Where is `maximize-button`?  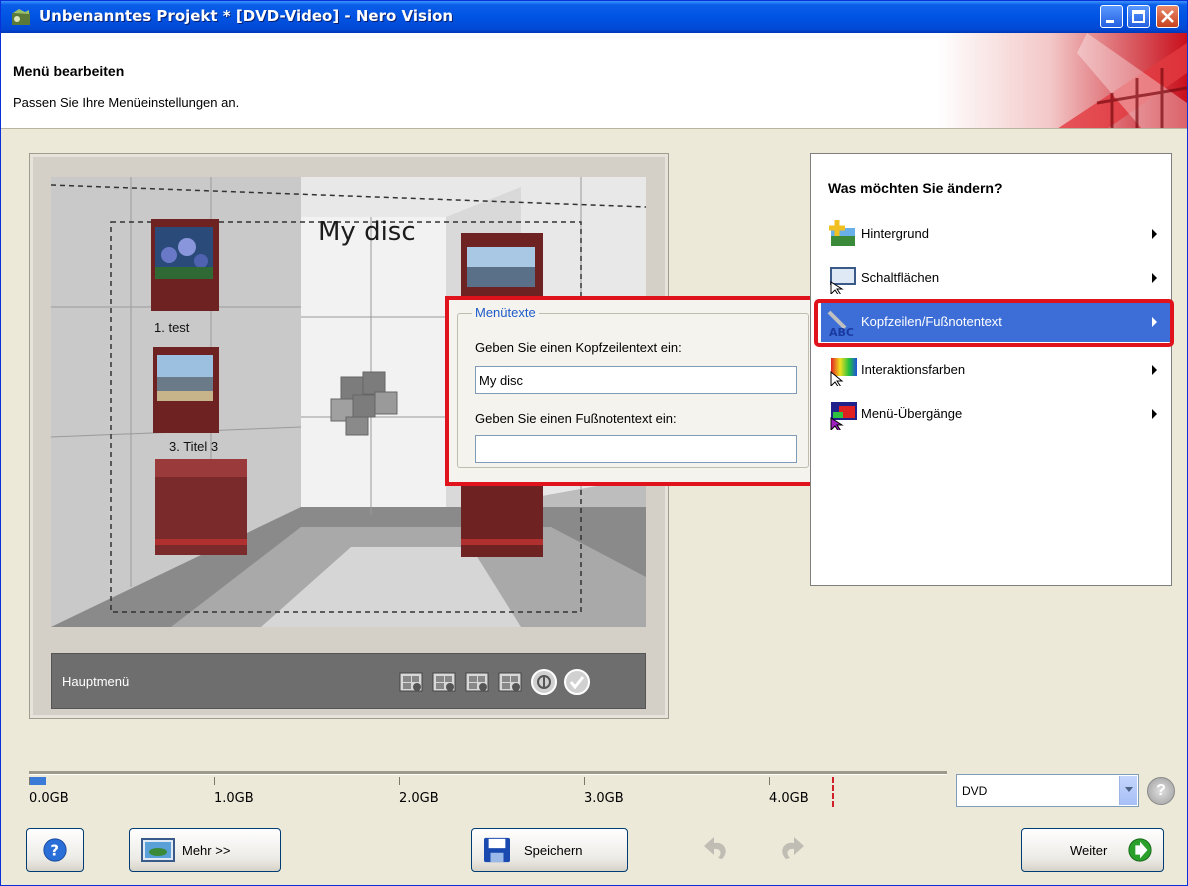
maximize-button is located at coordinates (1138, 16).